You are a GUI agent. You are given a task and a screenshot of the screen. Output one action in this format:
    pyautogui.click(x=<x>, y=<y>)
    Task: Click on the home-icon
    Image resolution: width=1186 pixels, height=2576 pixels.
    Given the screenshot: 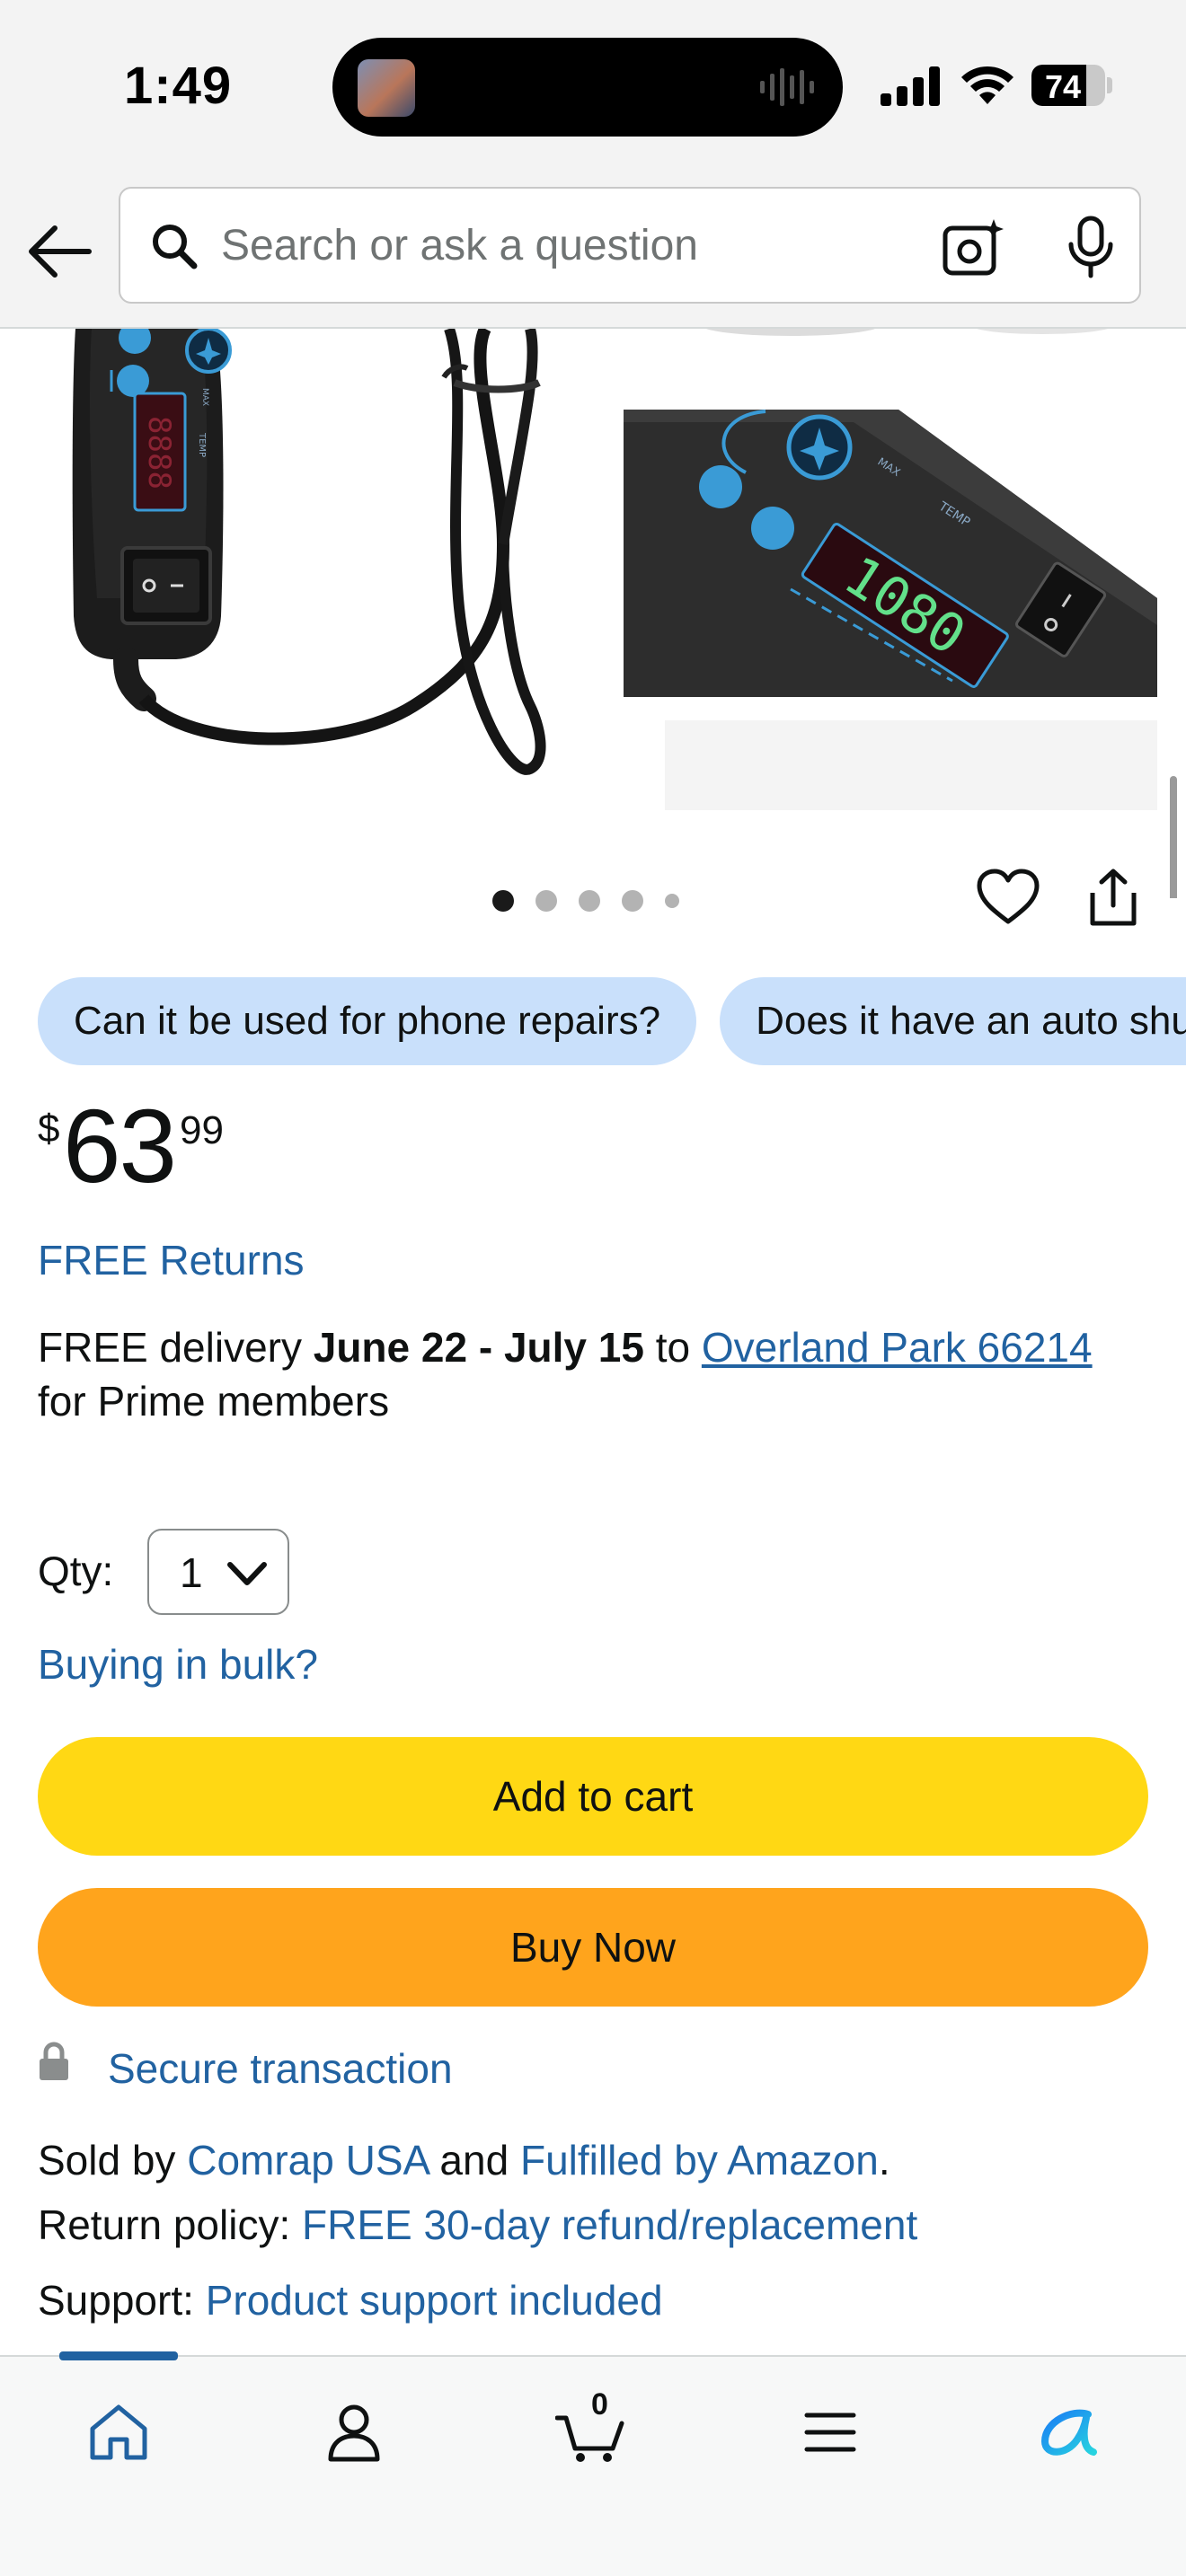 What is the action you would take?
    pyautogui.click(x=118, y=2432)
    